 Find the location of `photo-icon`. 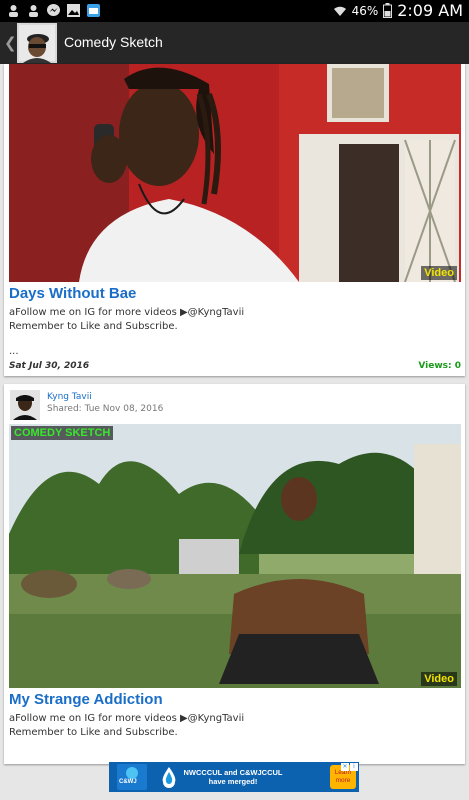

photo-icon is located at coordinates (73, 10).